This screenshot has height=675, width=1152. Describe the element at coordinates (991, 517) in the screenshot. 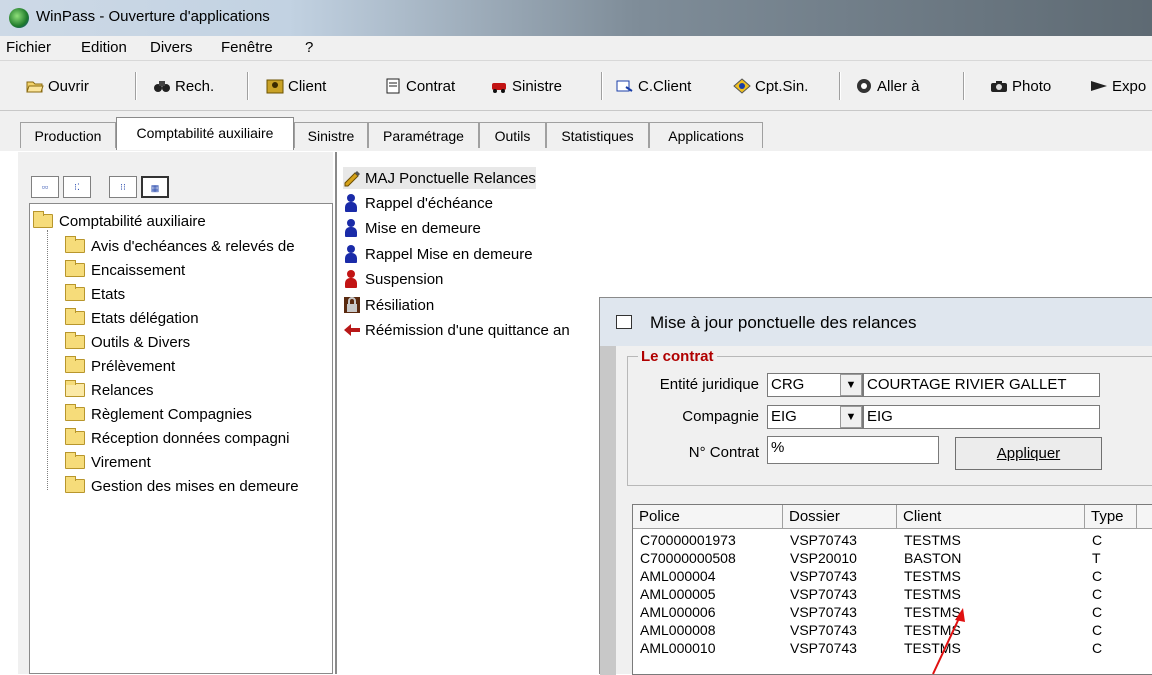

I see `column-header-client: Client` at that location.